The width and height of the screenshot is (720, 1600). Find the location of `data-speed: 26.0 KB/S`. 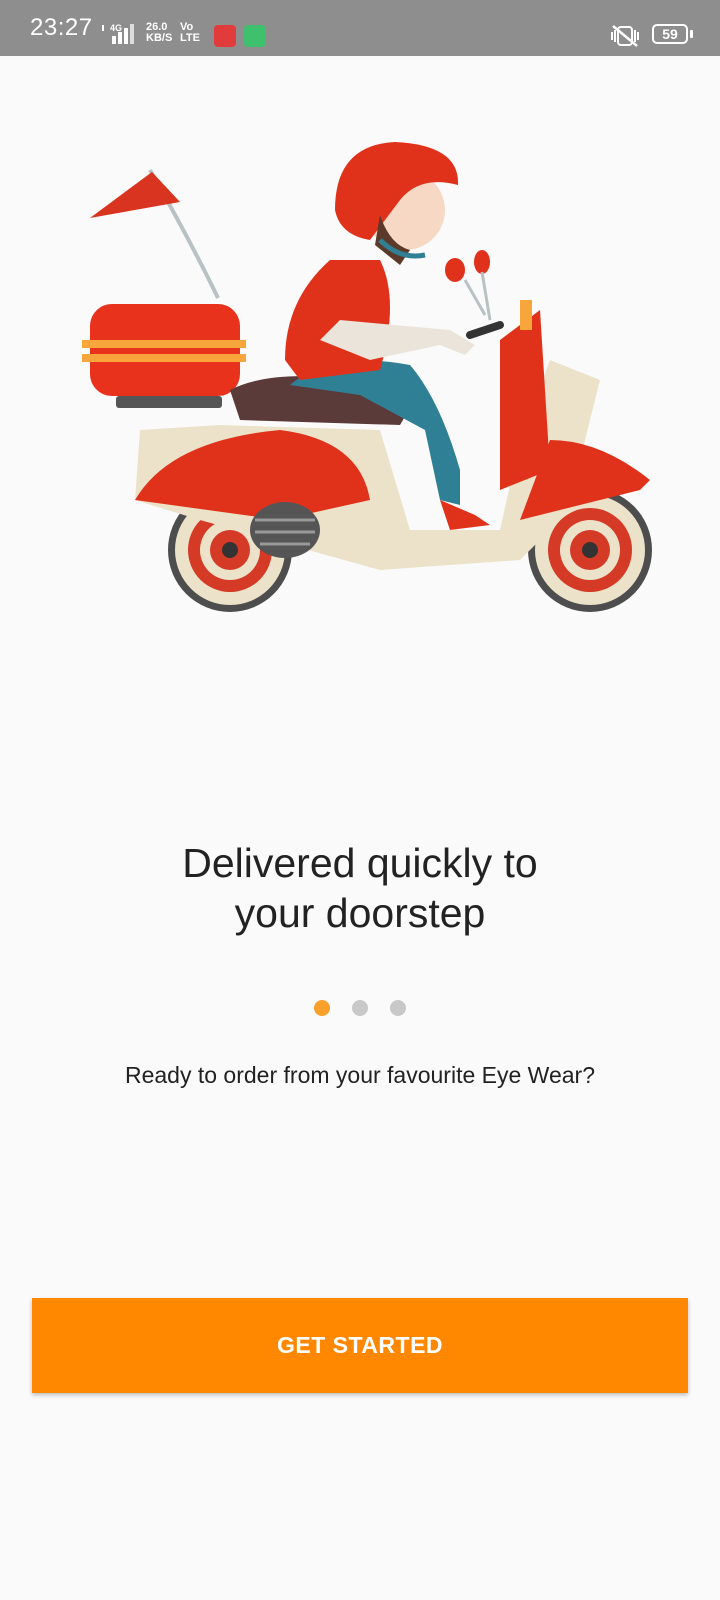

data-speed: 26.0 KB/S is located at coordinates (159, 33).